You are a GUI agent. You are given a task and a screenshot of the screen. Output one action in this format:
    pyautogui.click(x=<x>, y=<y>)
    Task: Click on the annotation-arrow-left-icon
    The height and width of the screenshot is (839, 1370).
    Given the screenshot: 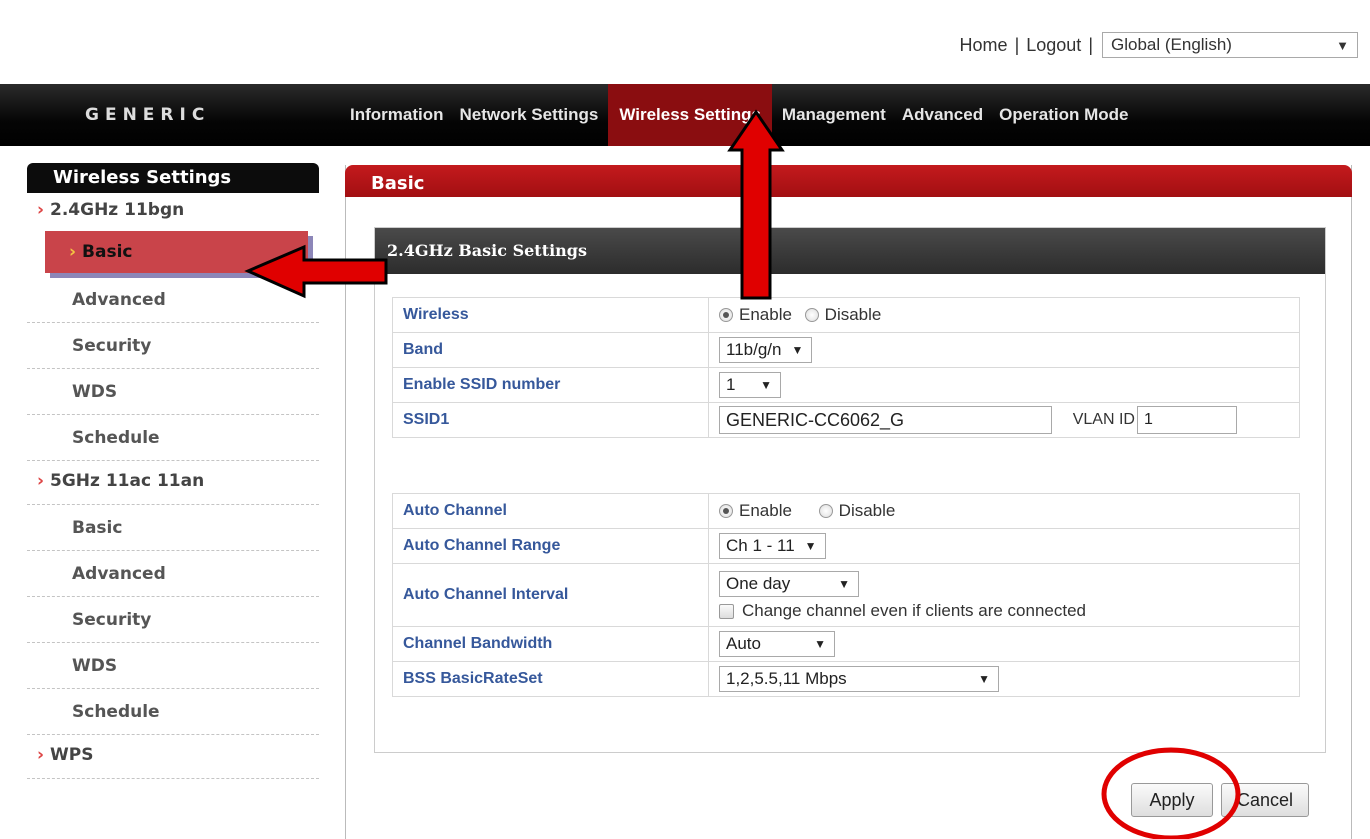 What is the action you would take?
    pyautogui.click(x=316, y=271)
    